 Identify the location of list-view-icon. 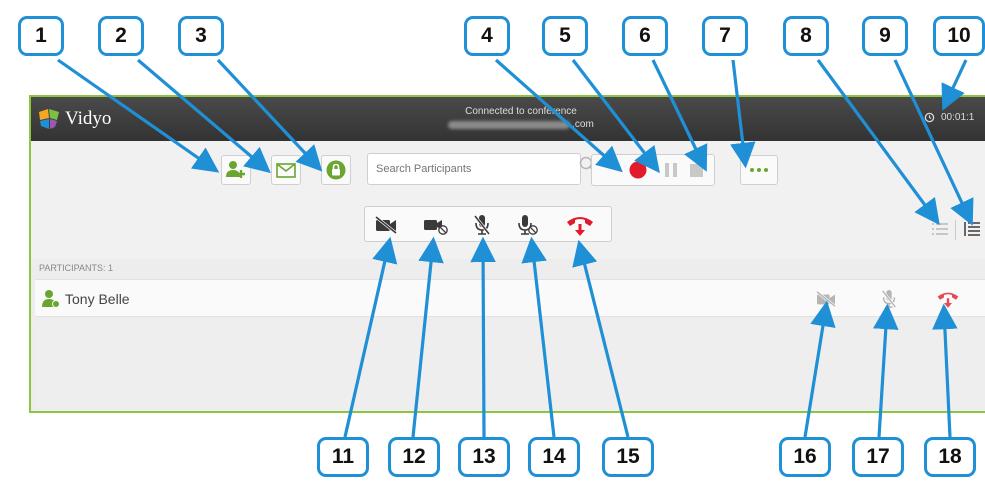
(940, 229).